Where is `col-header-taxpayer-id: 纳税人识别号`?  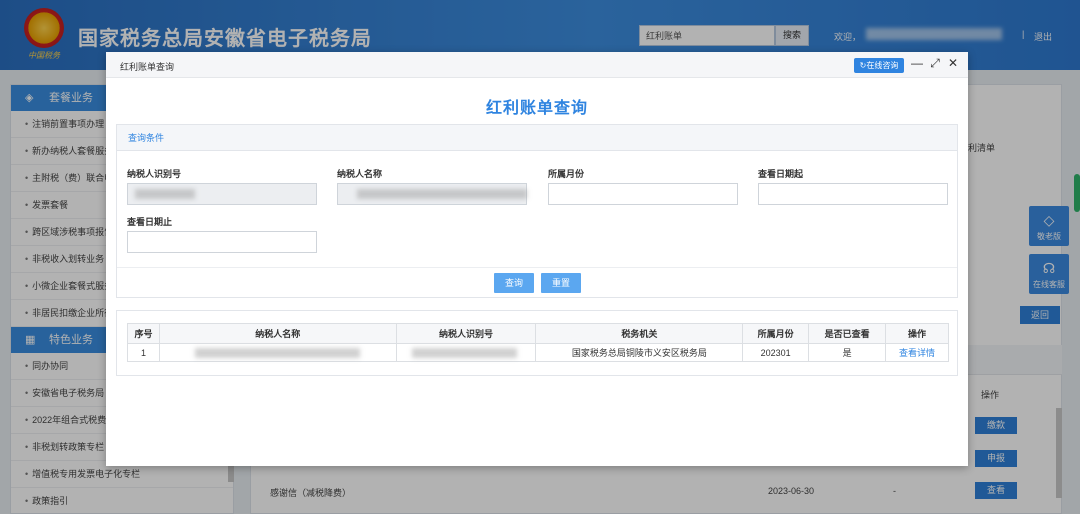
col-header-taxpayer-id: 纳税人识别号 is located at coordinates (466, 333).